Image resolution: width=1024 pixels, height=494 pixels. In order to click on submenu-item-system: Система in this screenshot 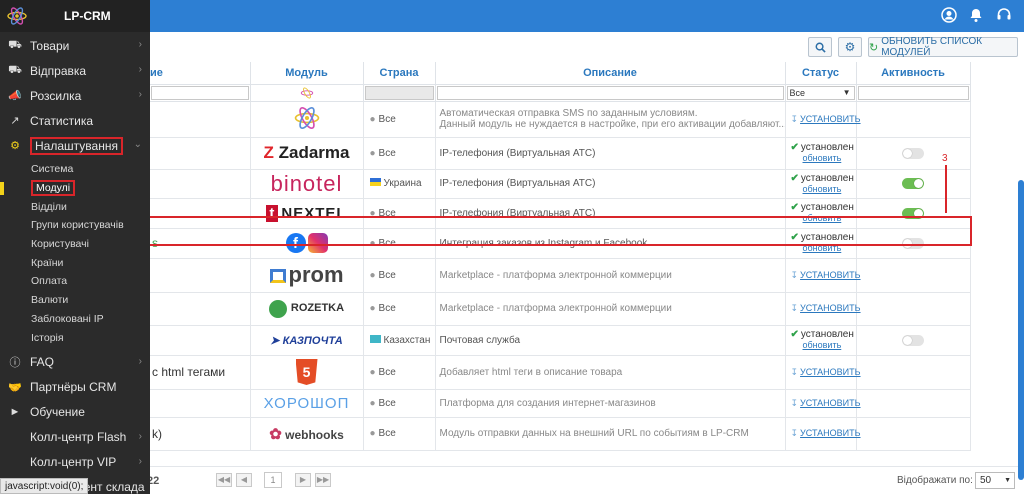, I will do `click(75, 169)`.